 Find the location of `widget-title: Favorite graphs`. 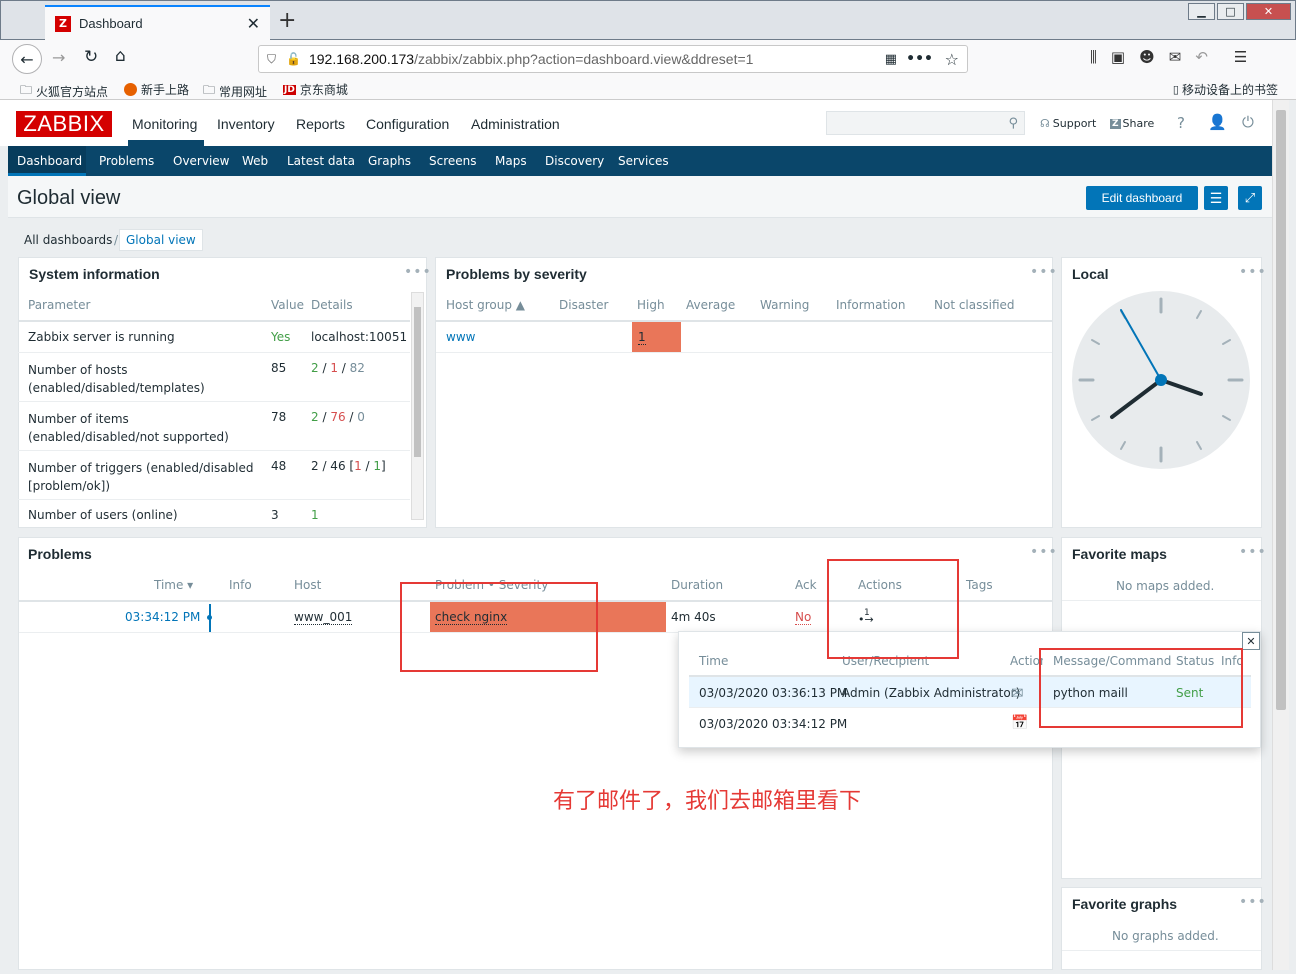

widget-title: Favorite graphs is located at coordinates (1125, 904).